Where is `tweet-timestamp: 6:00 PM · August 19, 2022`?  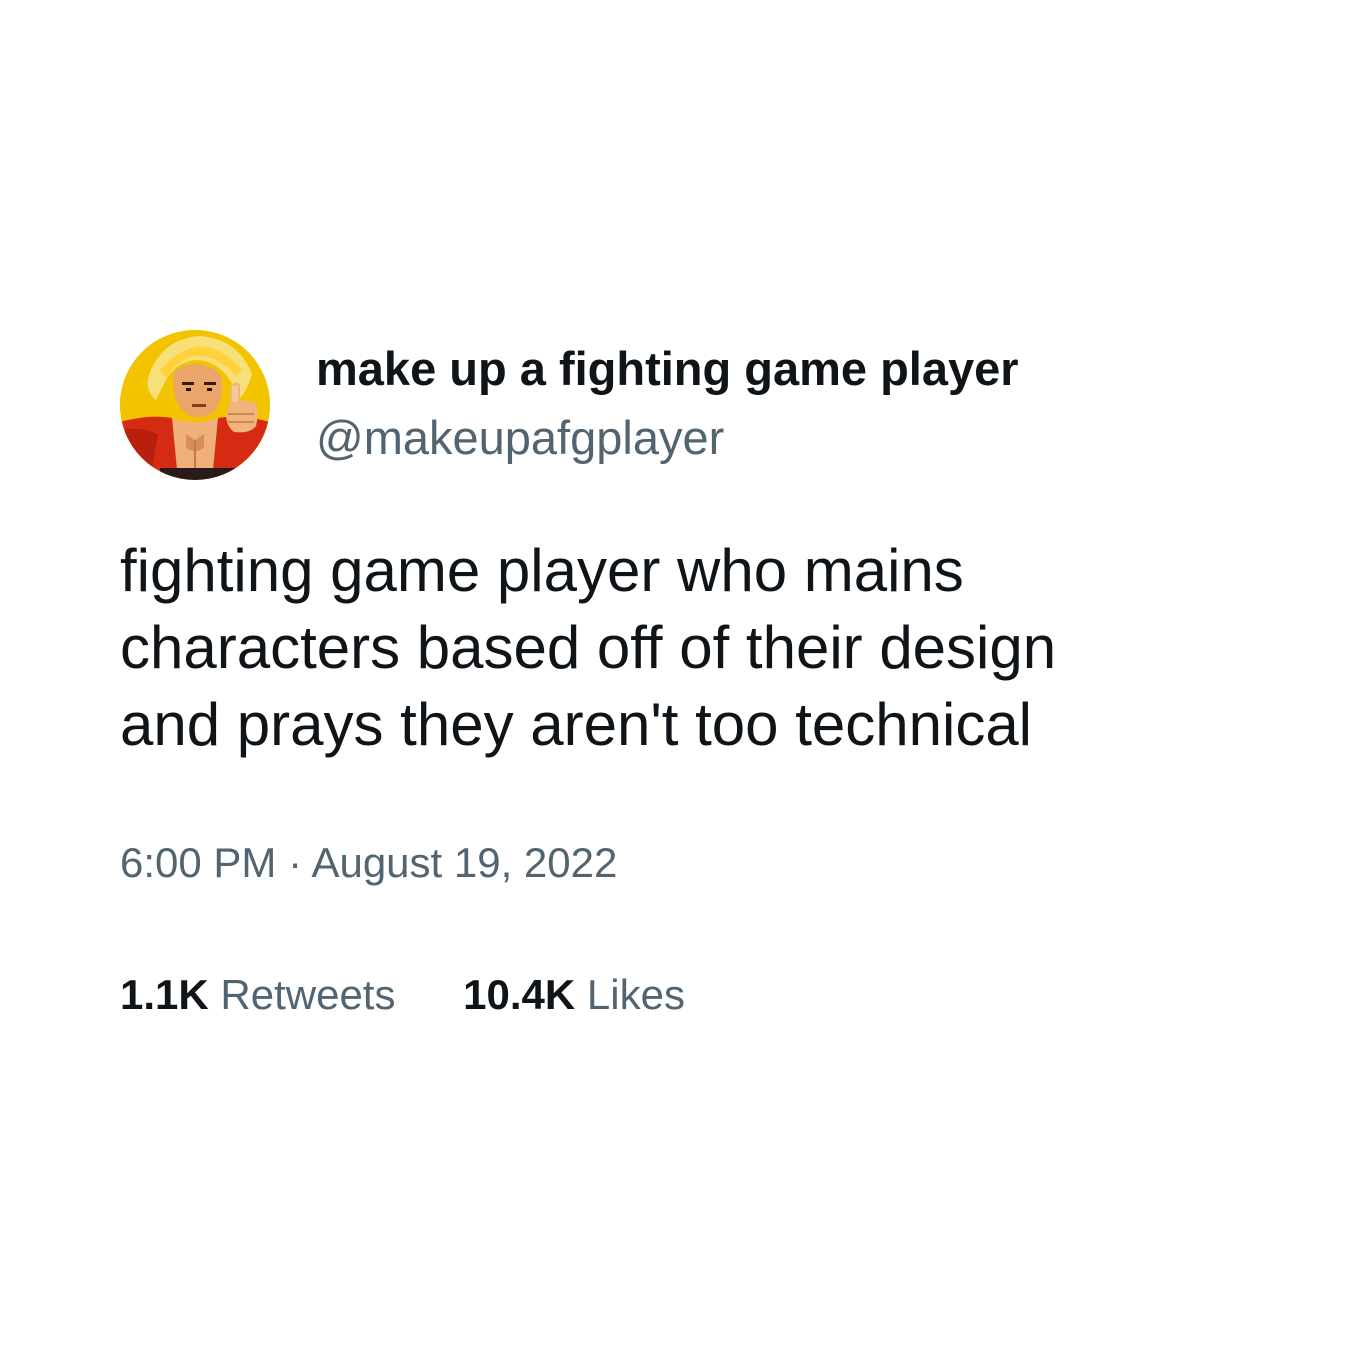 tweet-timestamp: 6:00 PM · August 19, 2022 is located at coordinates (368, 863).